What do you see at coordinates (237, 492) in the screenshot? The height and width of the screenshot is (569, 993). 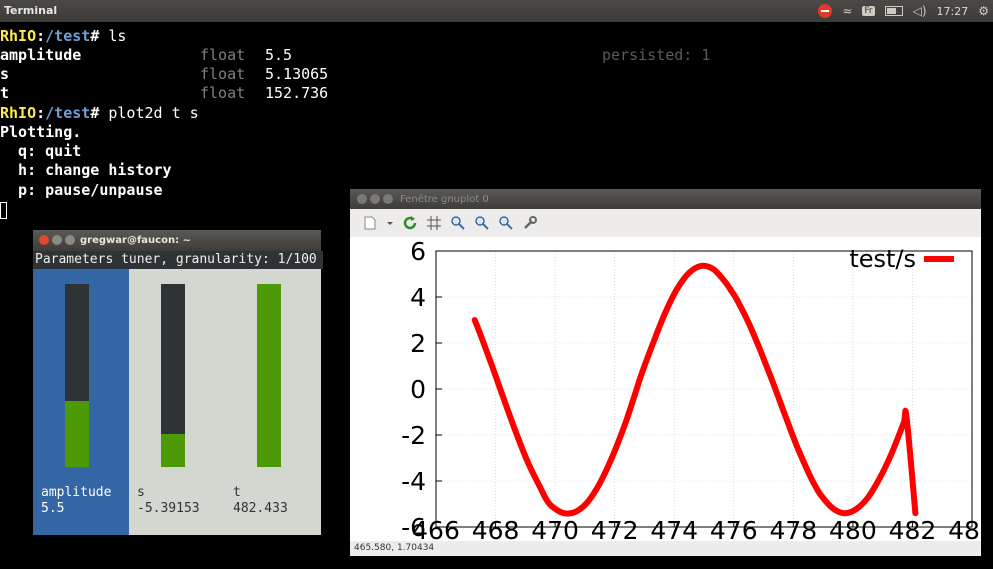 I see `param-label: t` at bounding box center [237, 492].